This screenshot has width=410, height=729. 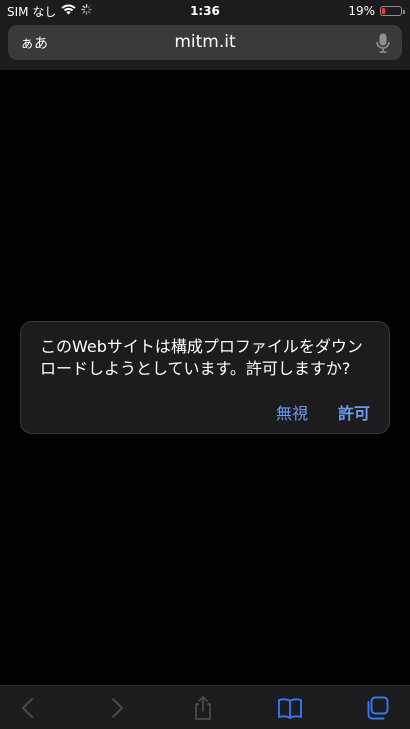 What do you see at coordinates (28, 708) in the screenshot?
I see `back-chevron-icon` at bounding box center [28, 708].